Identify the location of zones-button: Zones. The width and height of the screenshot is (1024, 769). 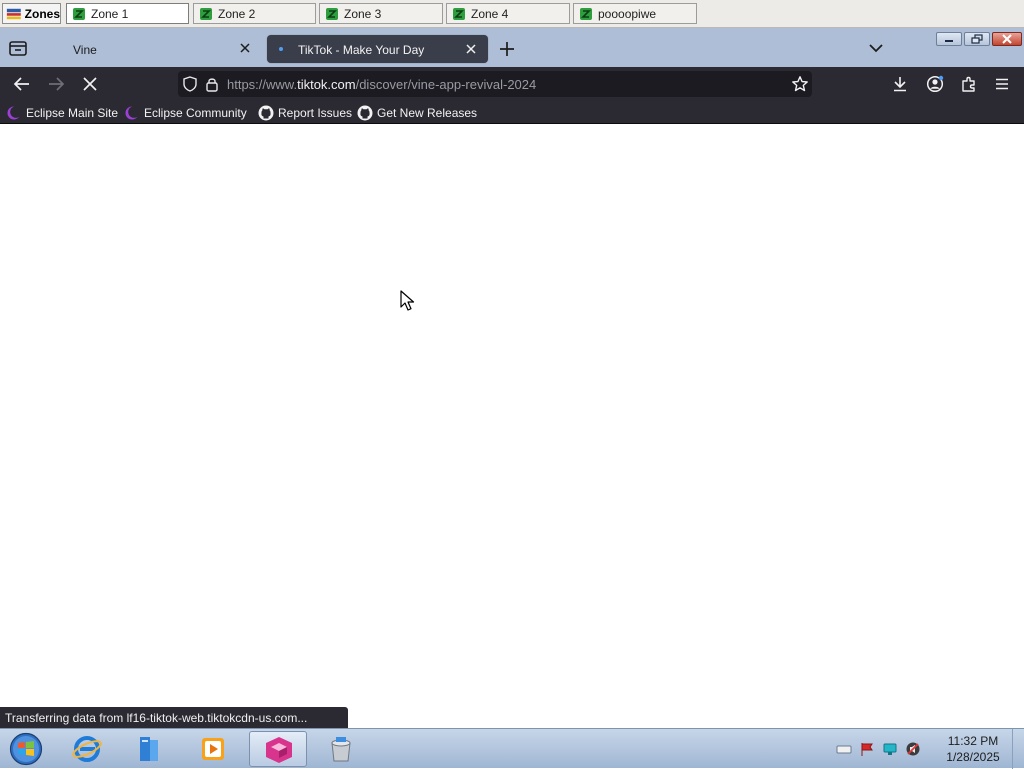
(31, 13).